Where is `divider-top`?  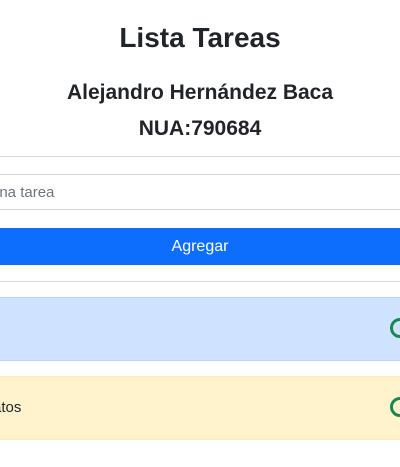
divider-top is located at coordinates (200, 156).